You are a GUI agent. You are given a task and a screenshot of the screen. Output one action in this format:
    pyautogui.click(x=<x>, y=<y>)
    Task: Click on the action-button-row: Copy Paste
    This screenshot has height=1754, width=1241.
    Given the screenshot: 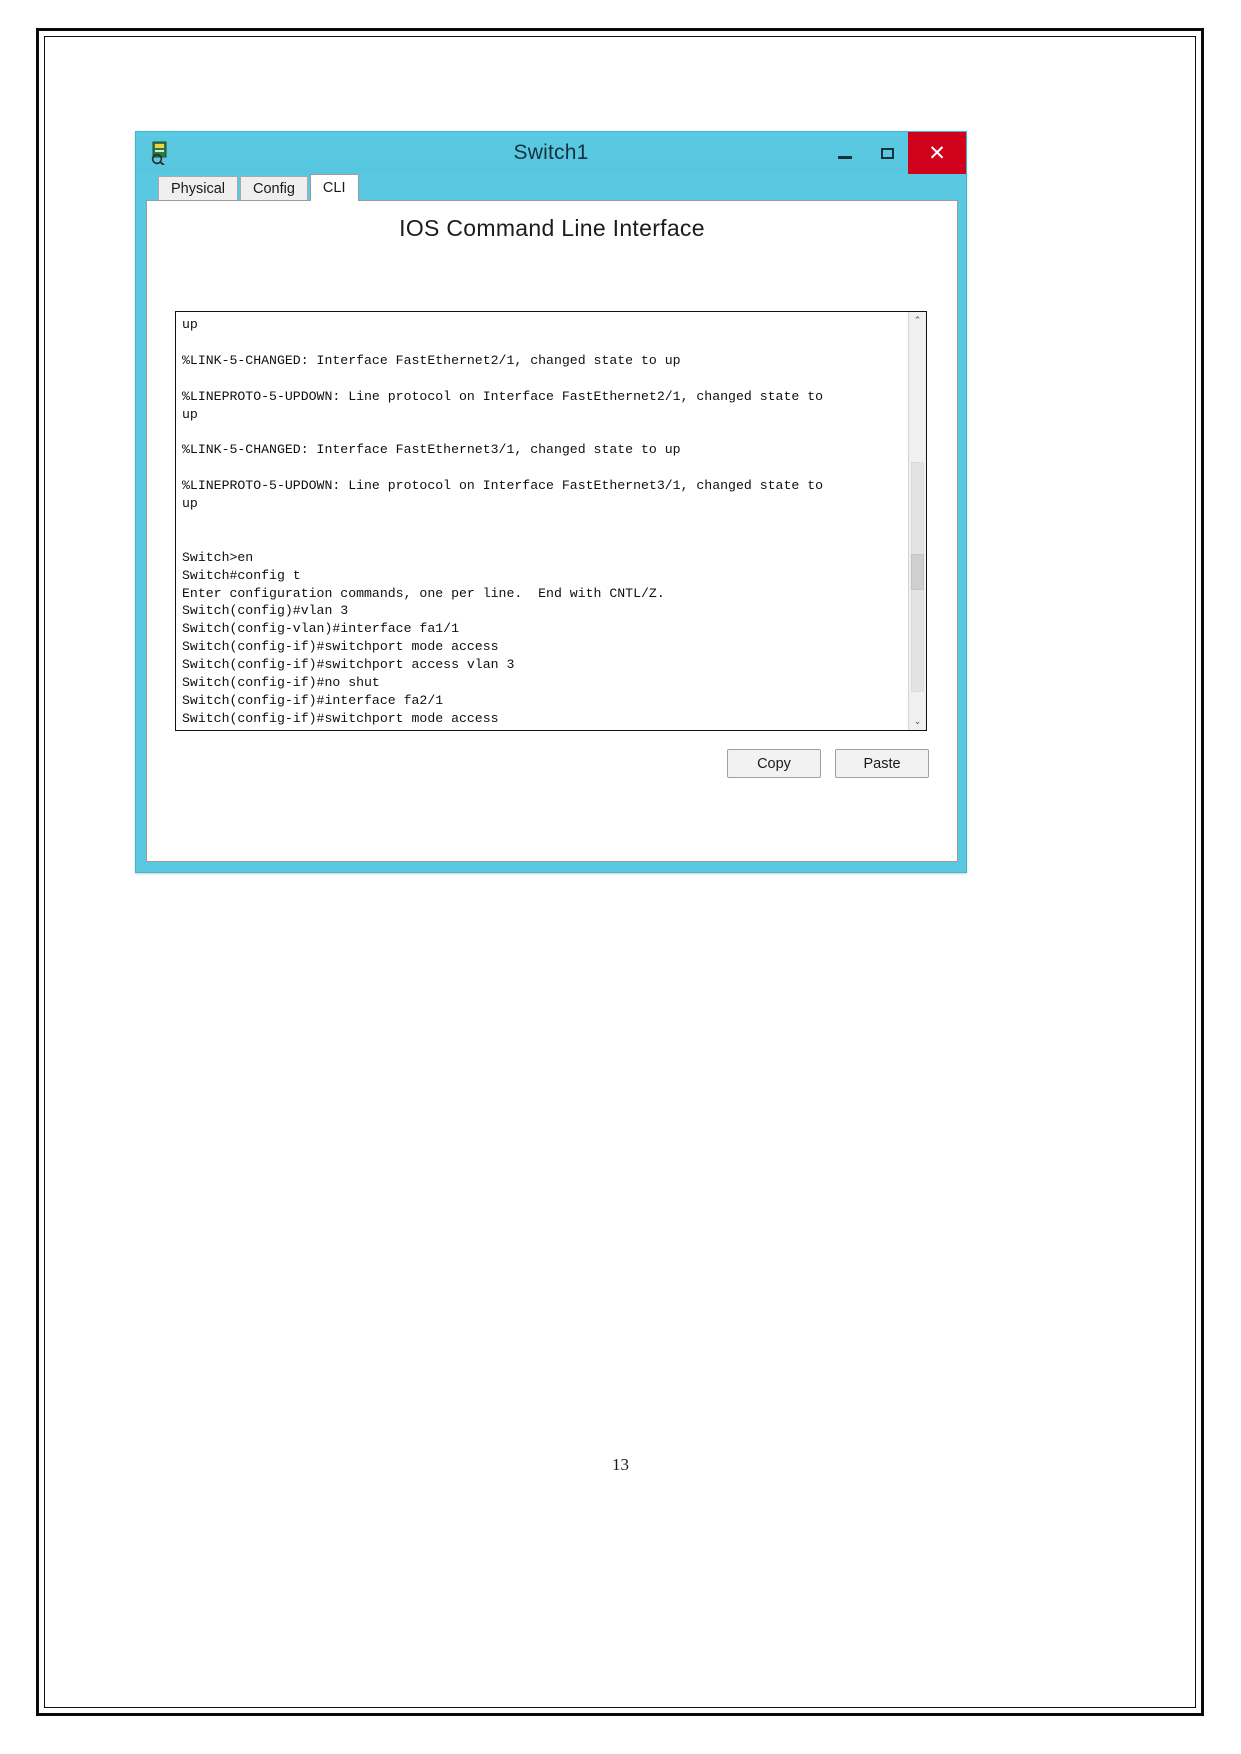 What is the action you would take?
    pyautogui.click(x=828, y=763)
    